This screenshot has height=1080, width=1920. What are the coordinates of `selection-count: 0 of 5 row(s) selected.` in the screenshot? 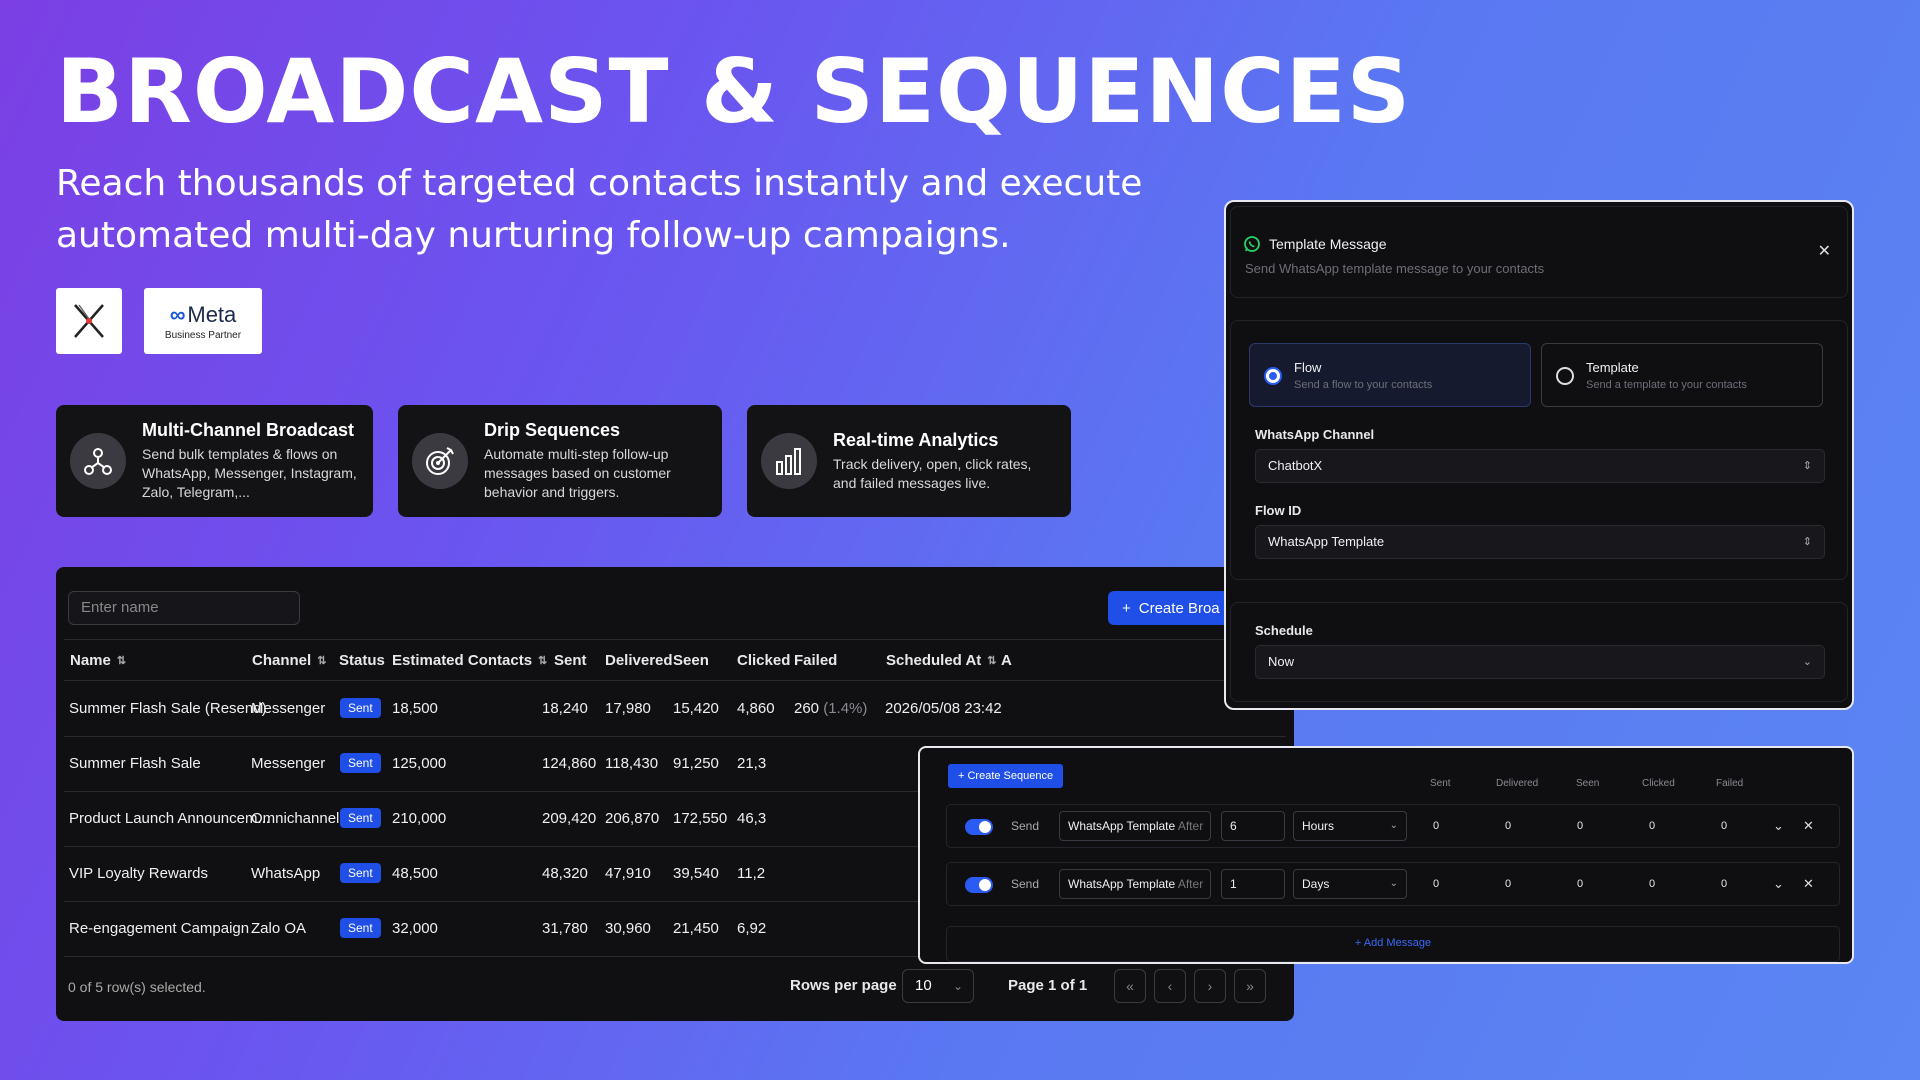 It's located at (137, 987).